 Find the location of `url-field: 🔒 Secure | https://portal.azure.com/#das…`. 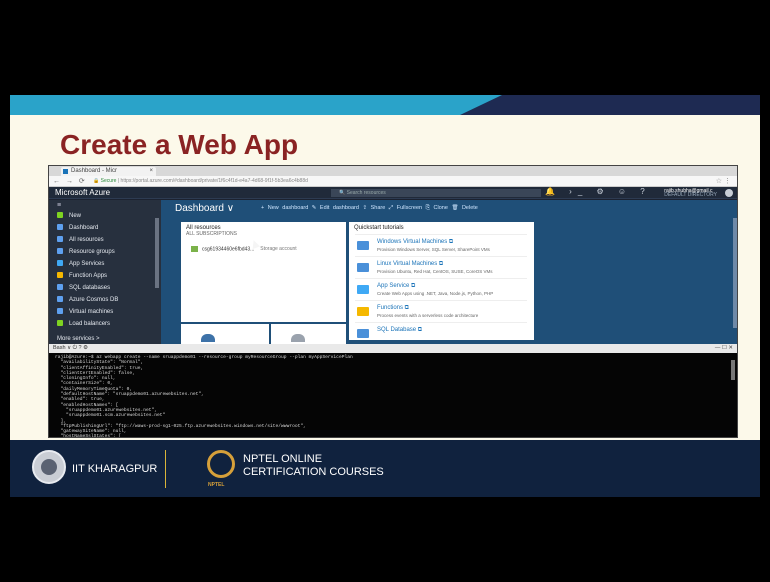

url-field: 🔒 Secure | https://portal.azure.com/#das… is located at coordinates (393, 181).